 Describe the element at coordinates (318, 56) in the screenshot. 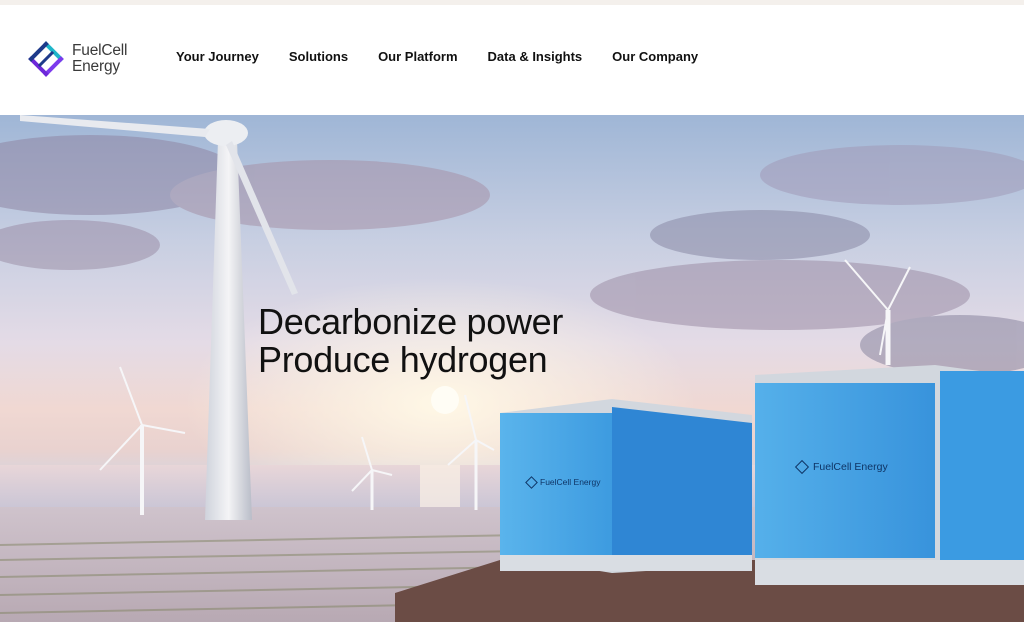

I see `nav-item-solutions: Solutions` at that location.